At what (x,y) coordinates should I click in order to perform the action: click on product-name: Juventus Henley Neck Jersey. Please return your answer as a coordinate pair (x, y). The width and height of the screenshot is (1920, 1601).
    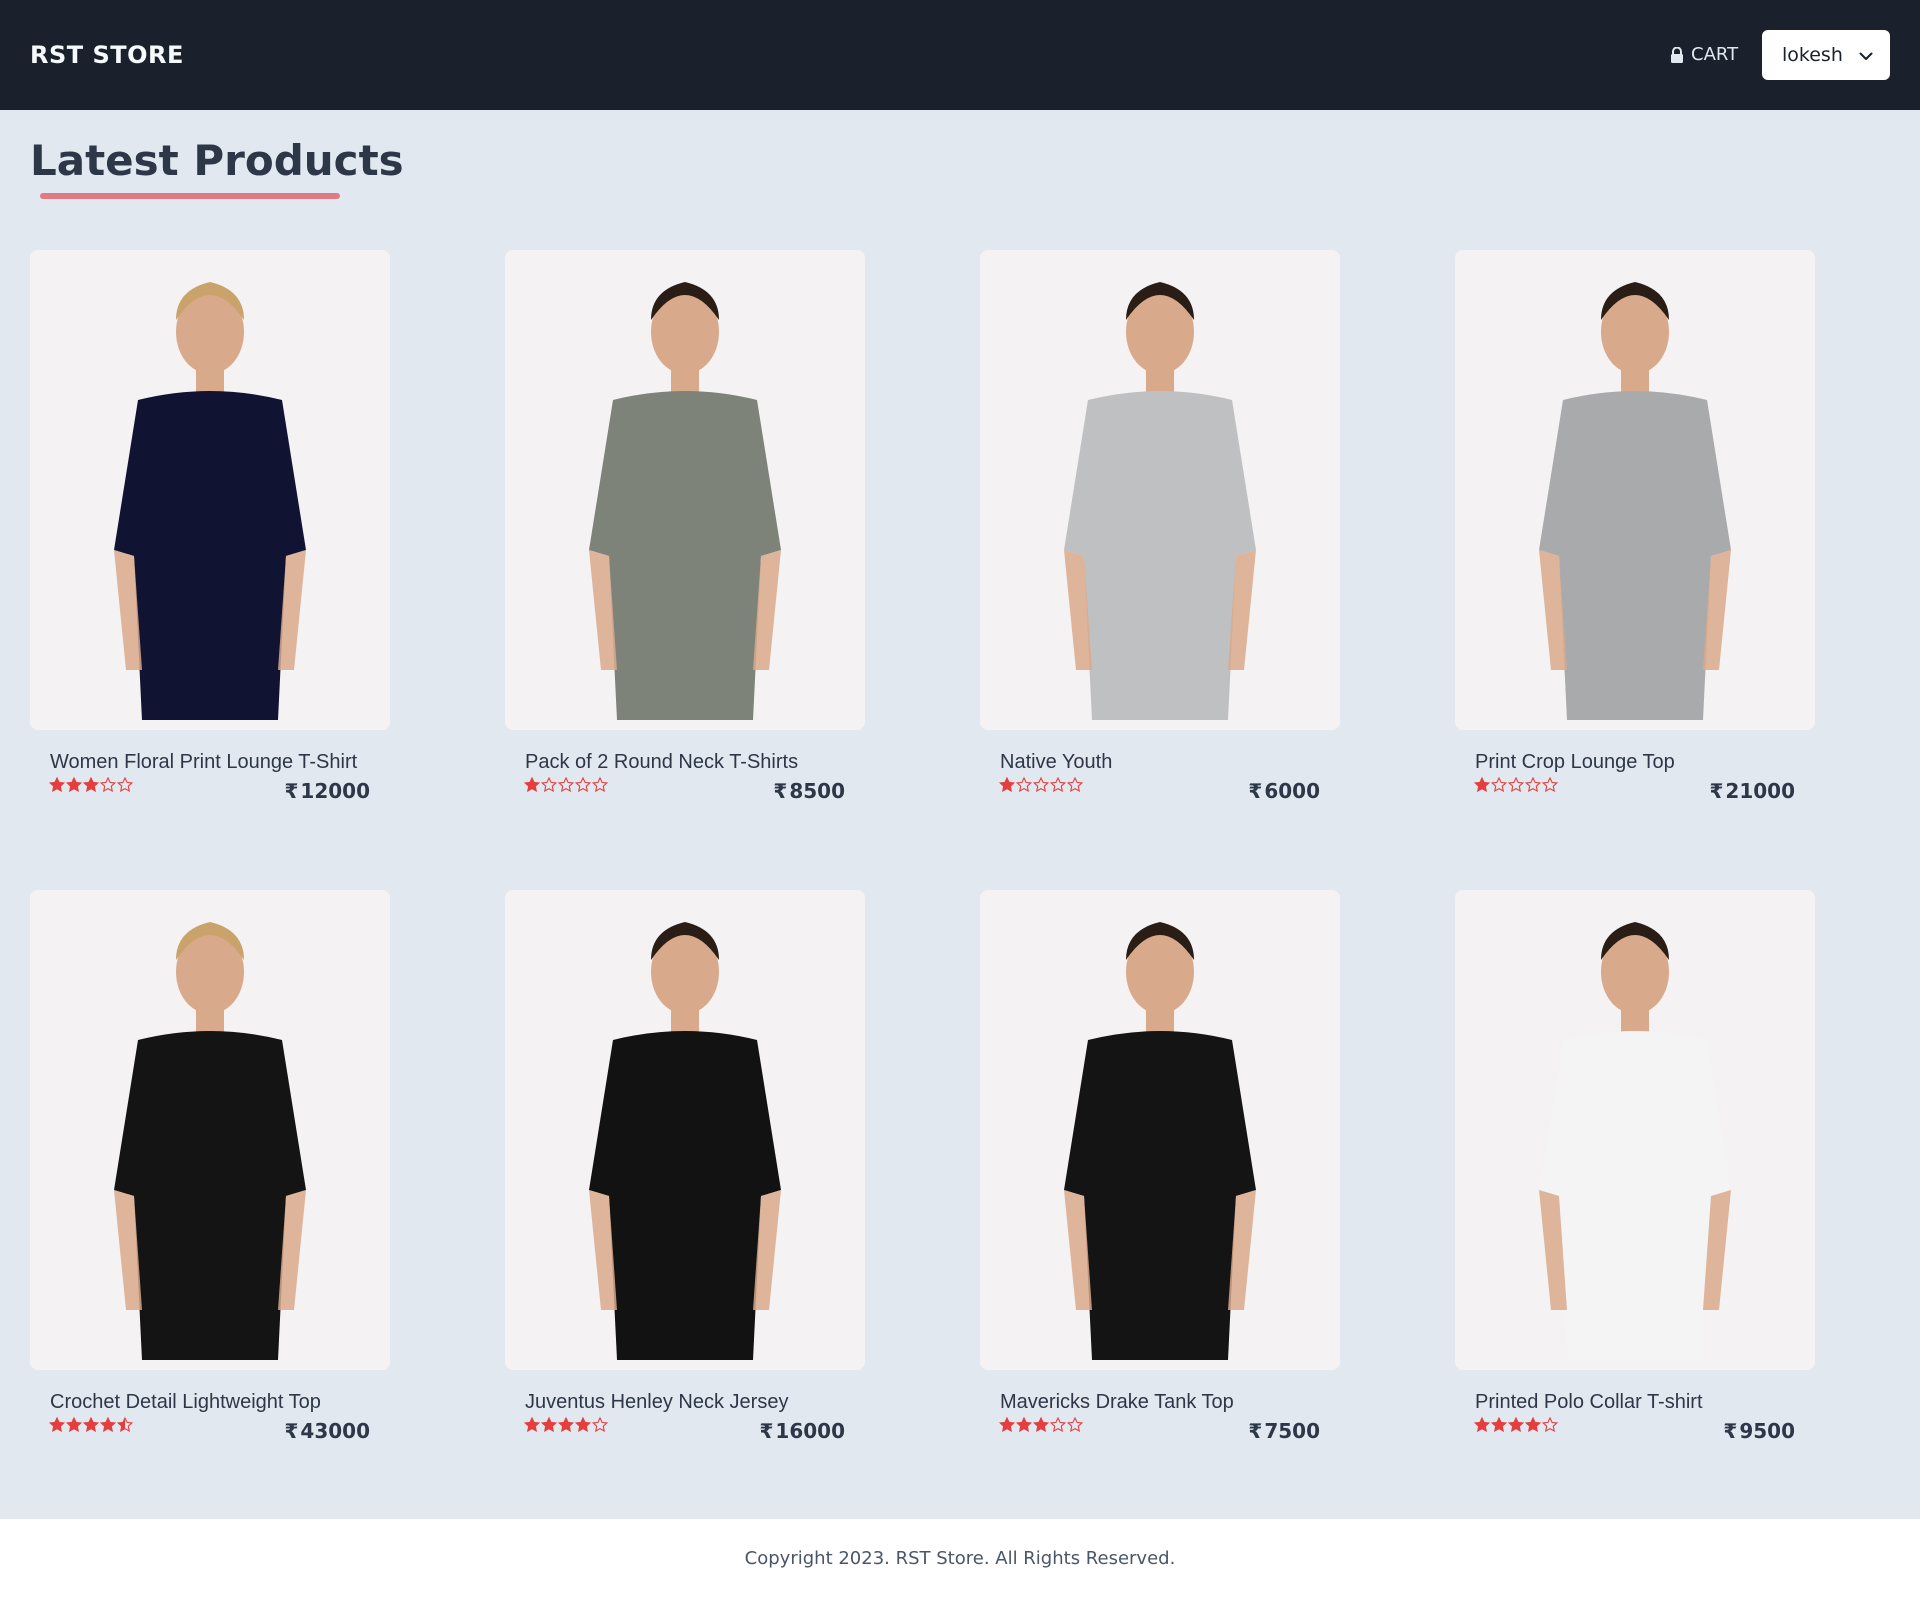
    Looking at the image, I should click on (656, 1402).